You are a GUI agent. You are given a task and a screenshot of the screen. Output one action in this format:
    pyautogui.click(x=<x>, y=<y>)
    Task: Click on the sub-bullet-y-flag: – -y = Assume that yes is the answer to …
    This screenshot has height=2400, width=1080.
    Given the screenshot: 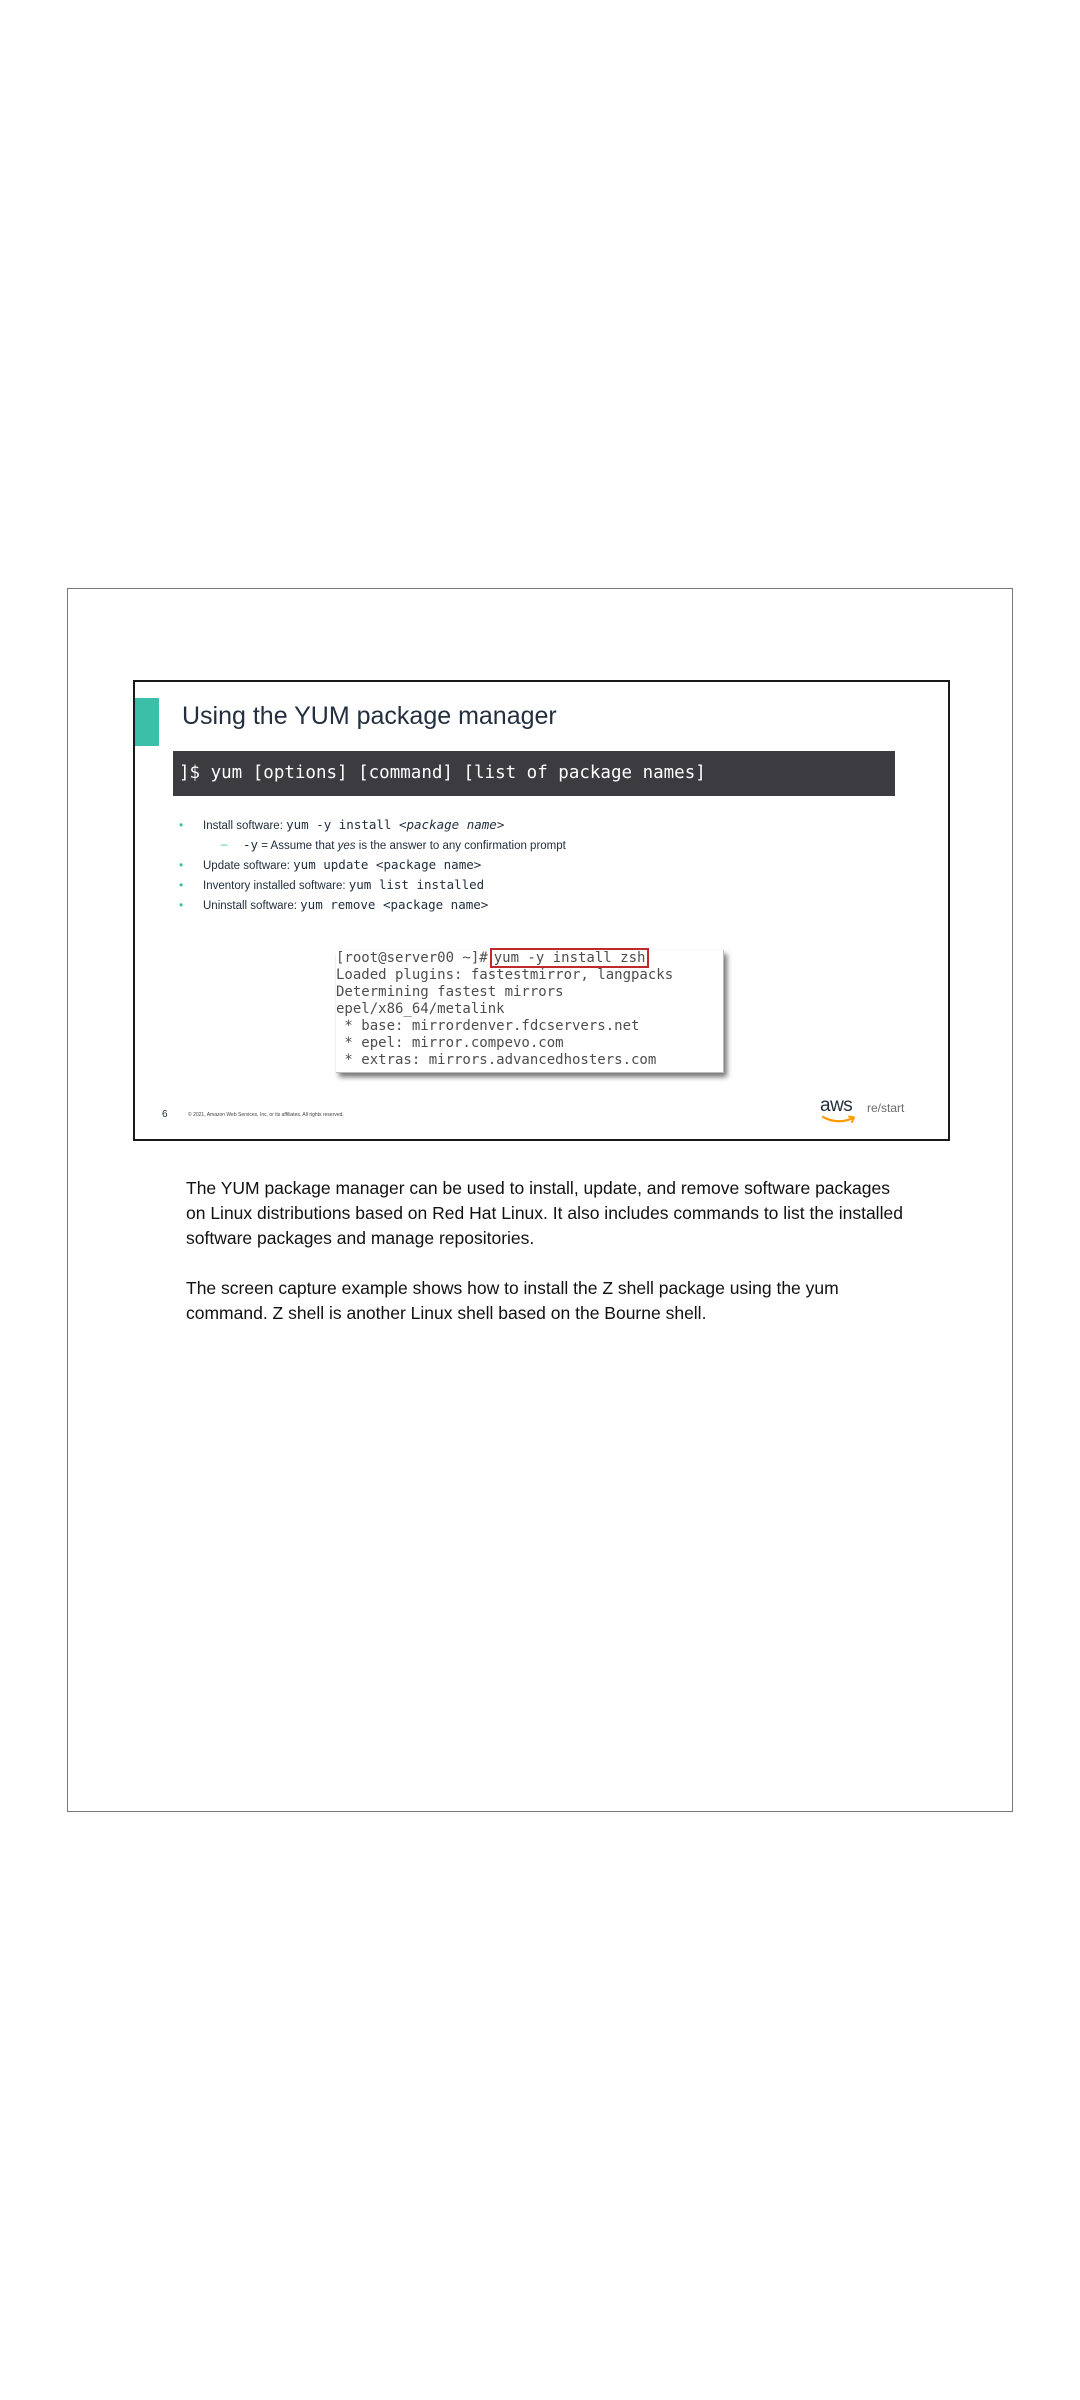 What is the action you would take?
    pyautogui.click(x=372, y=845)
    